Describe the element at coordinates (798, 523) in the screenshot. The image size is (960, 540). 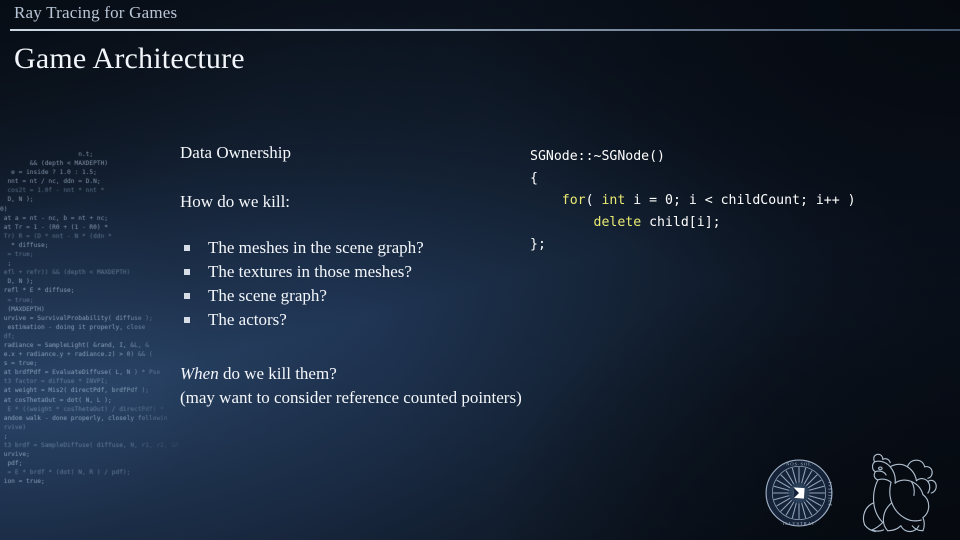
I see `svg-text: ·ILLVSTRAT·` at that location.